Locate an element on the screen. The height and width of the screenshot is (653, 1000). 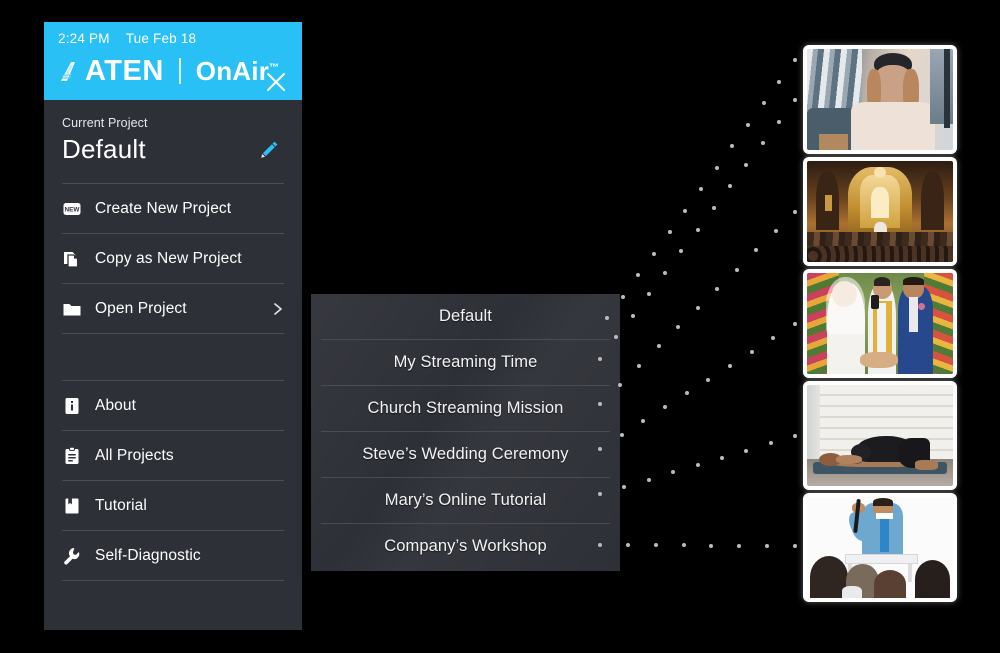
close-icon is located at coordinates (276, 82).